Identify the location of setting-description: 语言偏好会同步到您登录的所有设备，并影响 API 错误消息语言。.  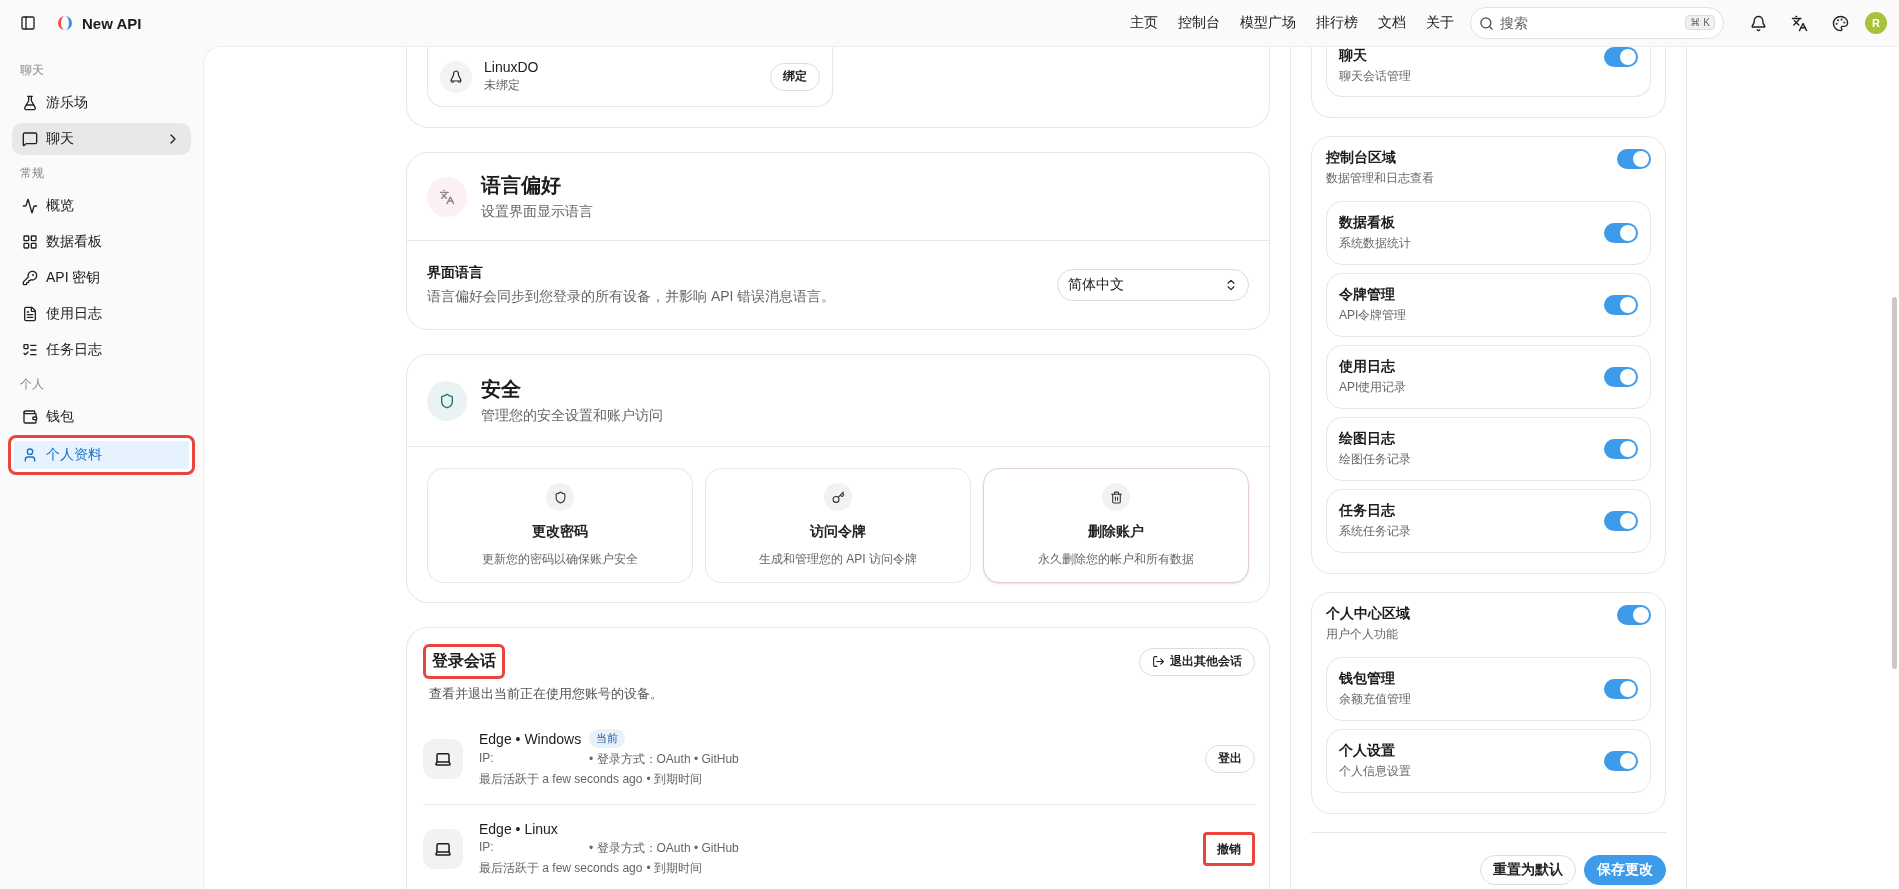
(632, 297).